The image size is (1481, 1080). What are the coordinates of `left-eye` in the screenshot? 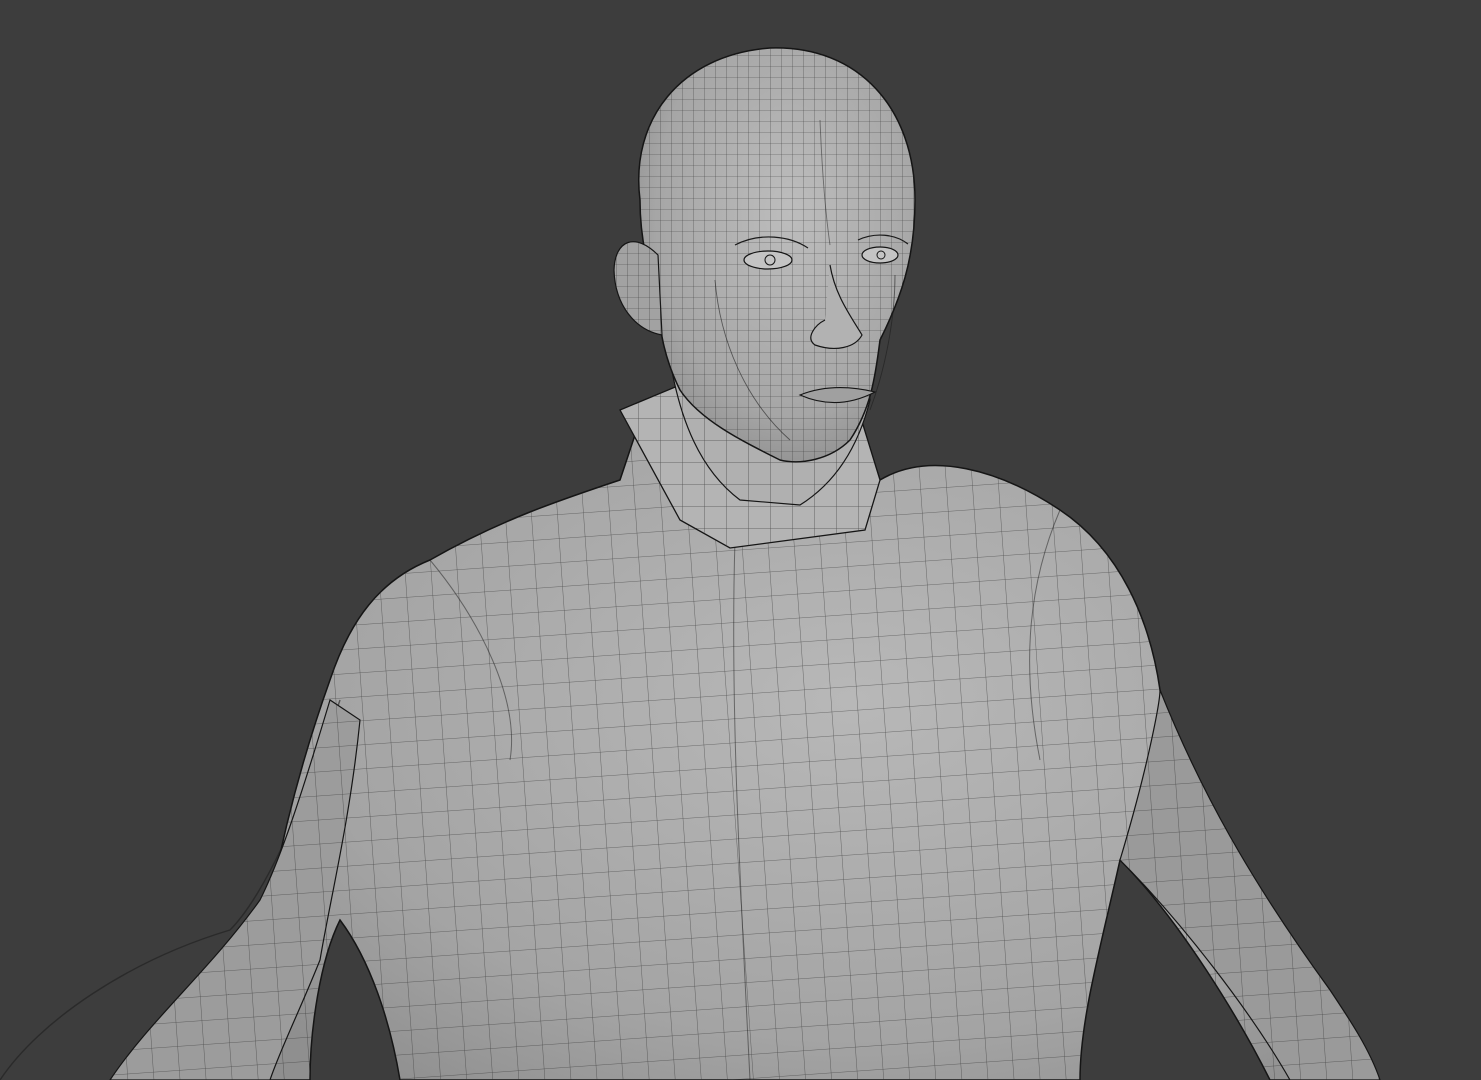 It's located at (768, 260).